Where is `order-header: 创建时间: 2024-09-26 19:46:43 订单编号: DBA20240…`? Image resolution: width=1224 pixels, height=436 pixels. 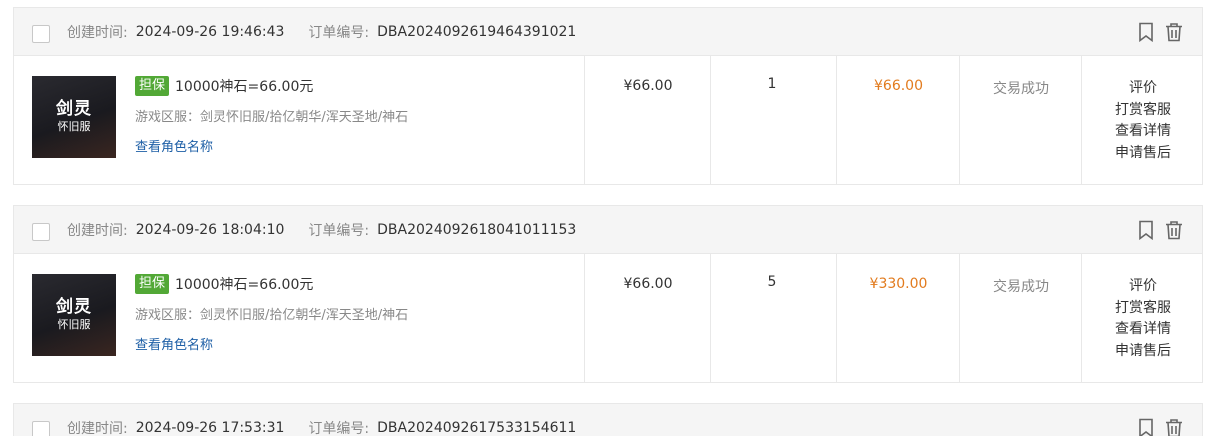
order-header: 创建时间: 2024-09-26 19:46:43 订单编号: DBA20240… is located at coordinates (608, 32).